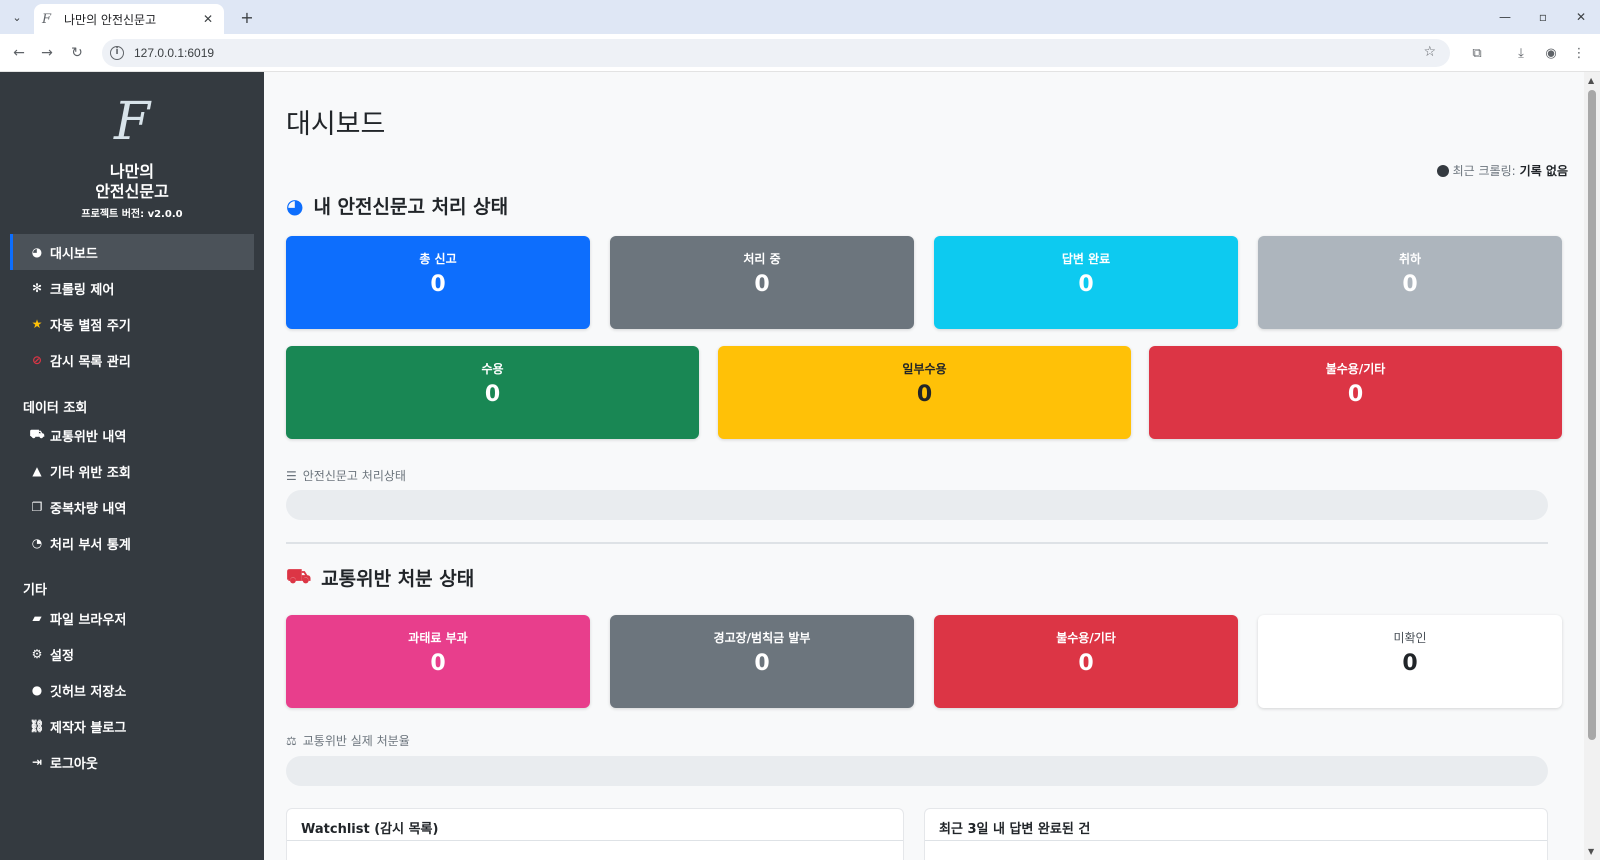 Image resolution: width=1600 pixels, height=860 pixels. What do you see at coordinates (247, 17) in the screenshot?
I see `new-tab-icon: +` at bounding box center [247, 17].